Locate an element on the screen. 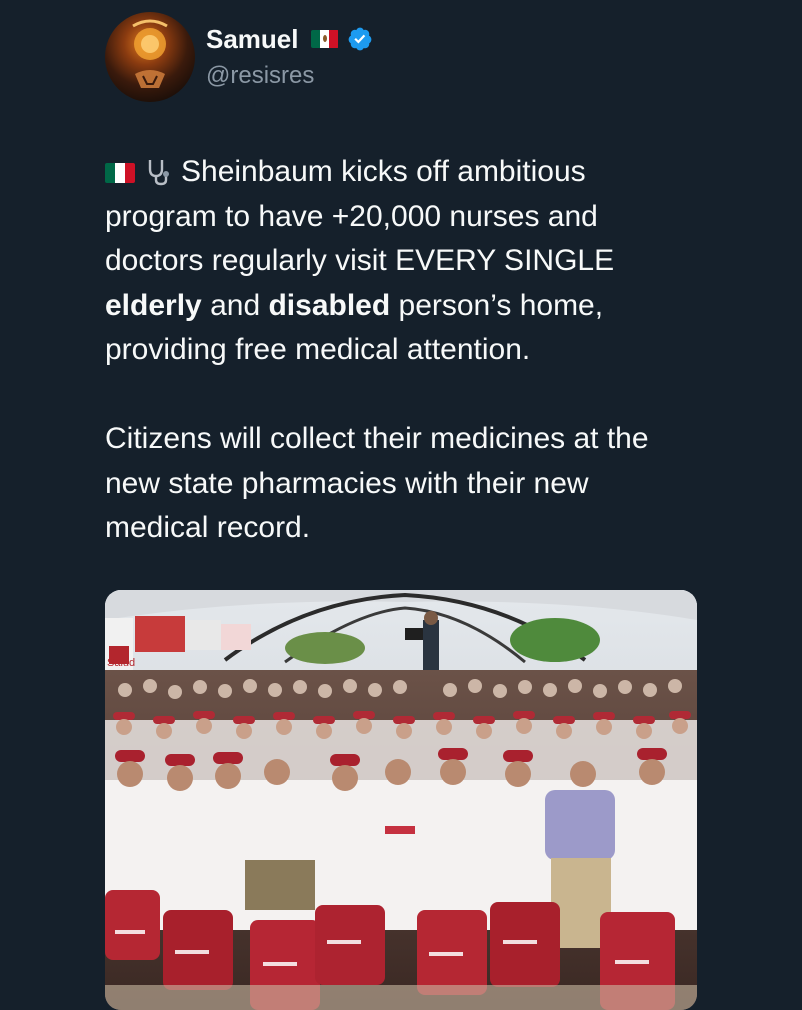 Image resolution: width=802 pixels, height=1010 pixels. tweet-header: Samuel @resisres is located at coordinates (405, 58).